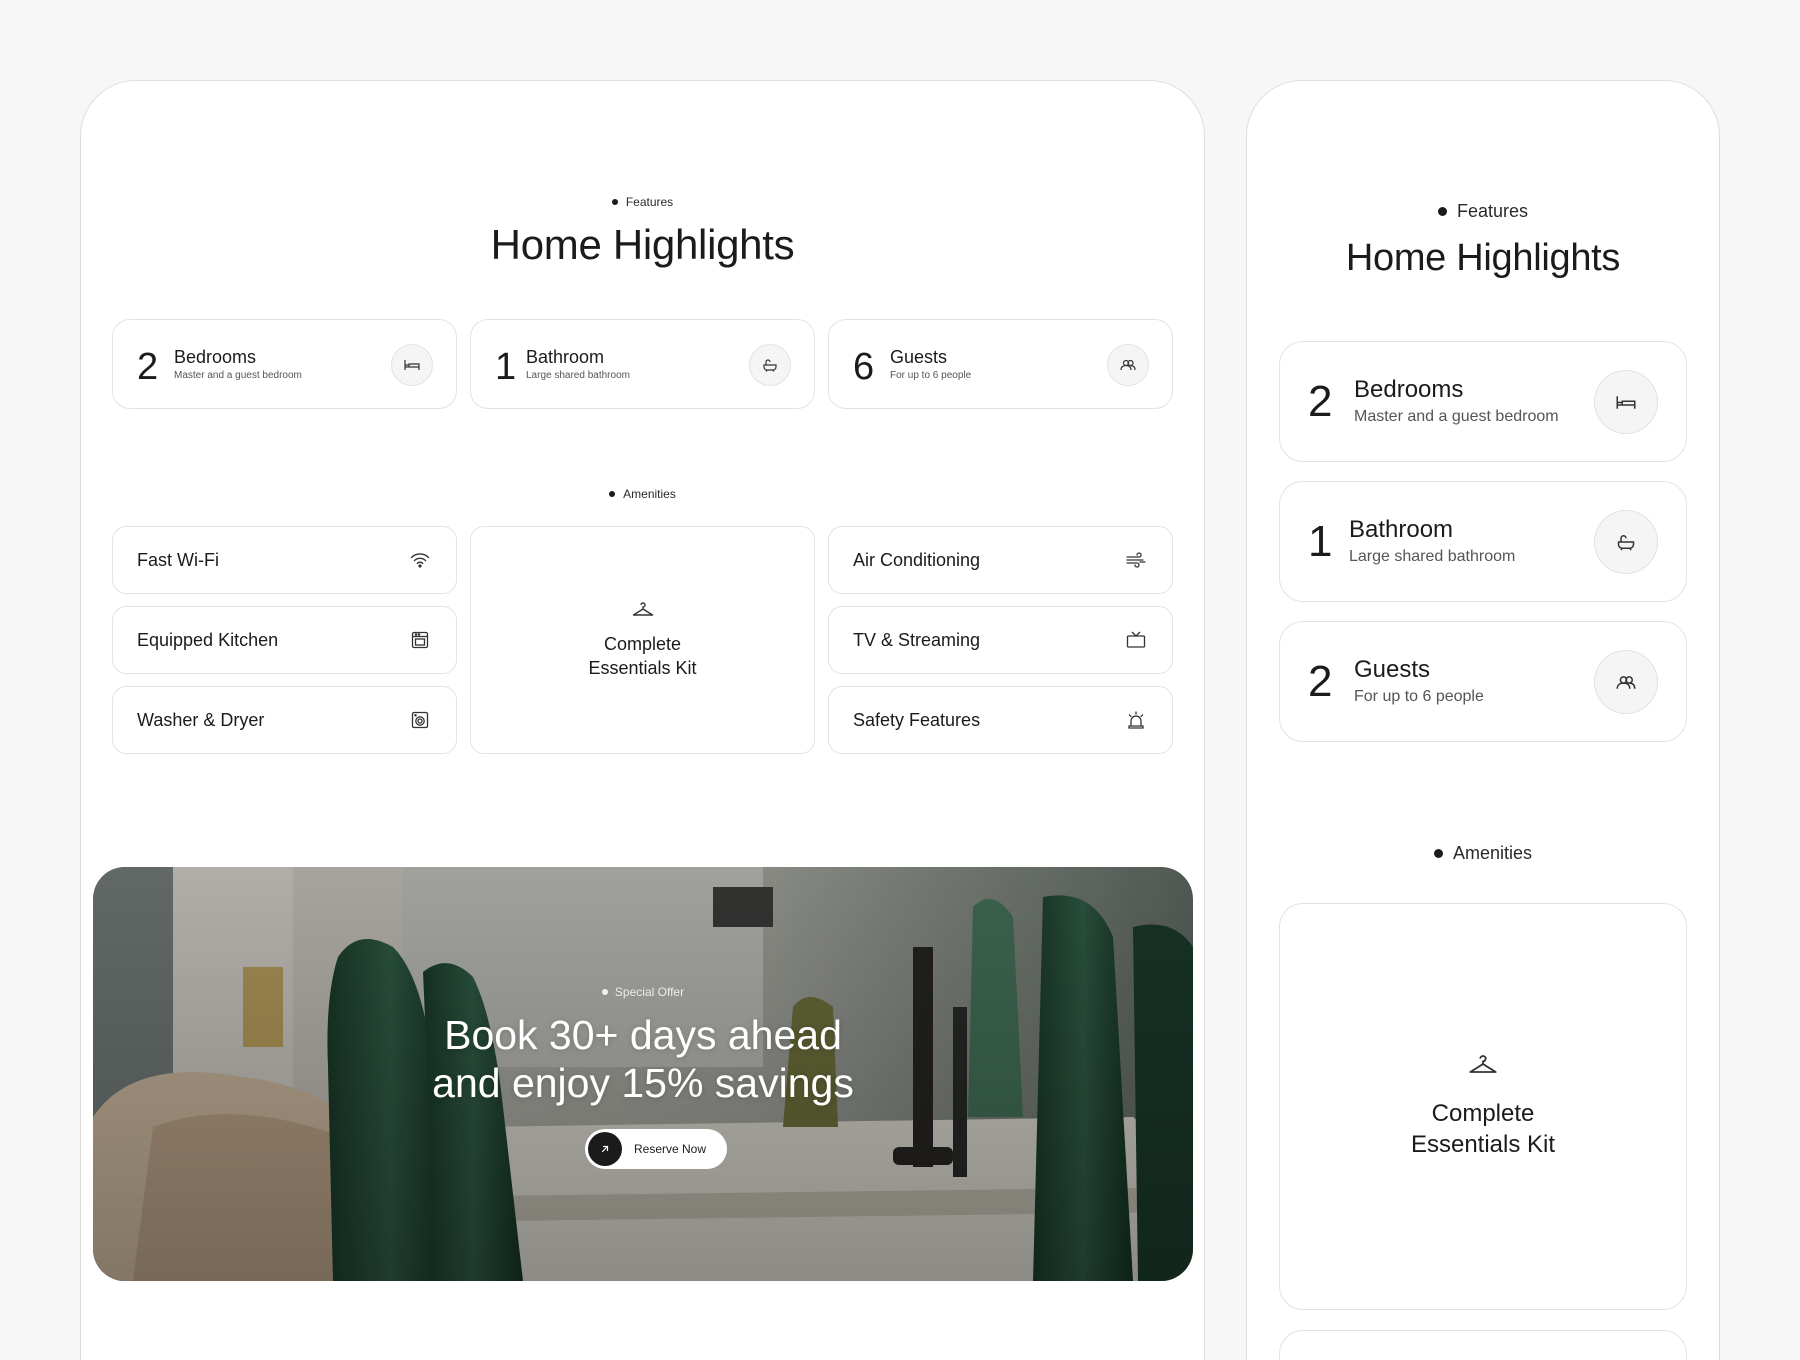 This screenshot has height=1360, width=1800. Describe the element at coordinates (917, 719) in the screenshot. I see `amenity-label: Safety Features` at that location.